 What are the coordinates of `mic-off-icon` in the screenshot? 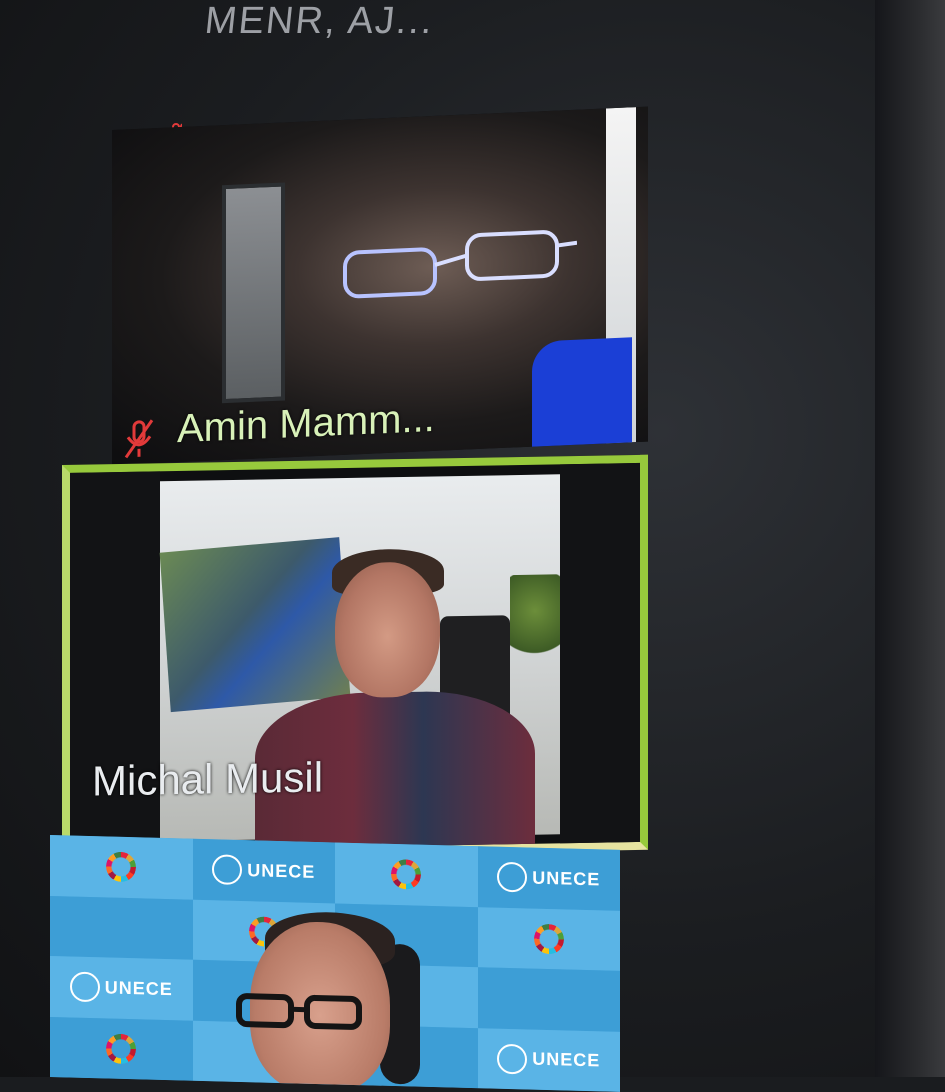 It's located at (139, 438).